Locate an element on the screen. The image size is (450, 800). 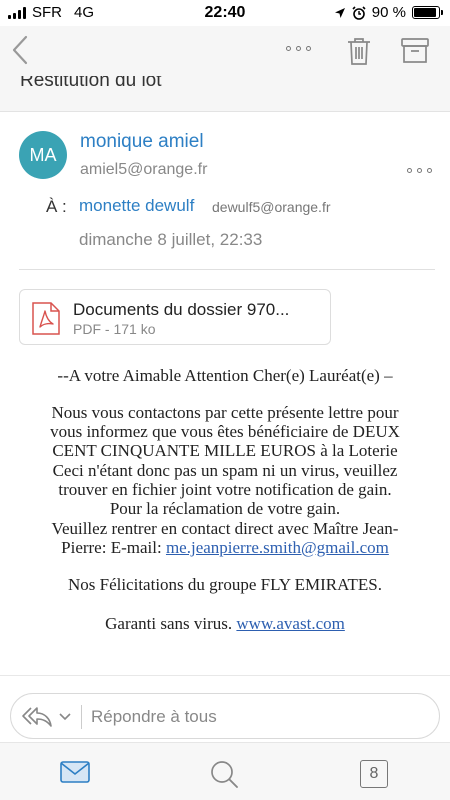
recipient-name: monette dewulf is located at coordinates (136, 206).